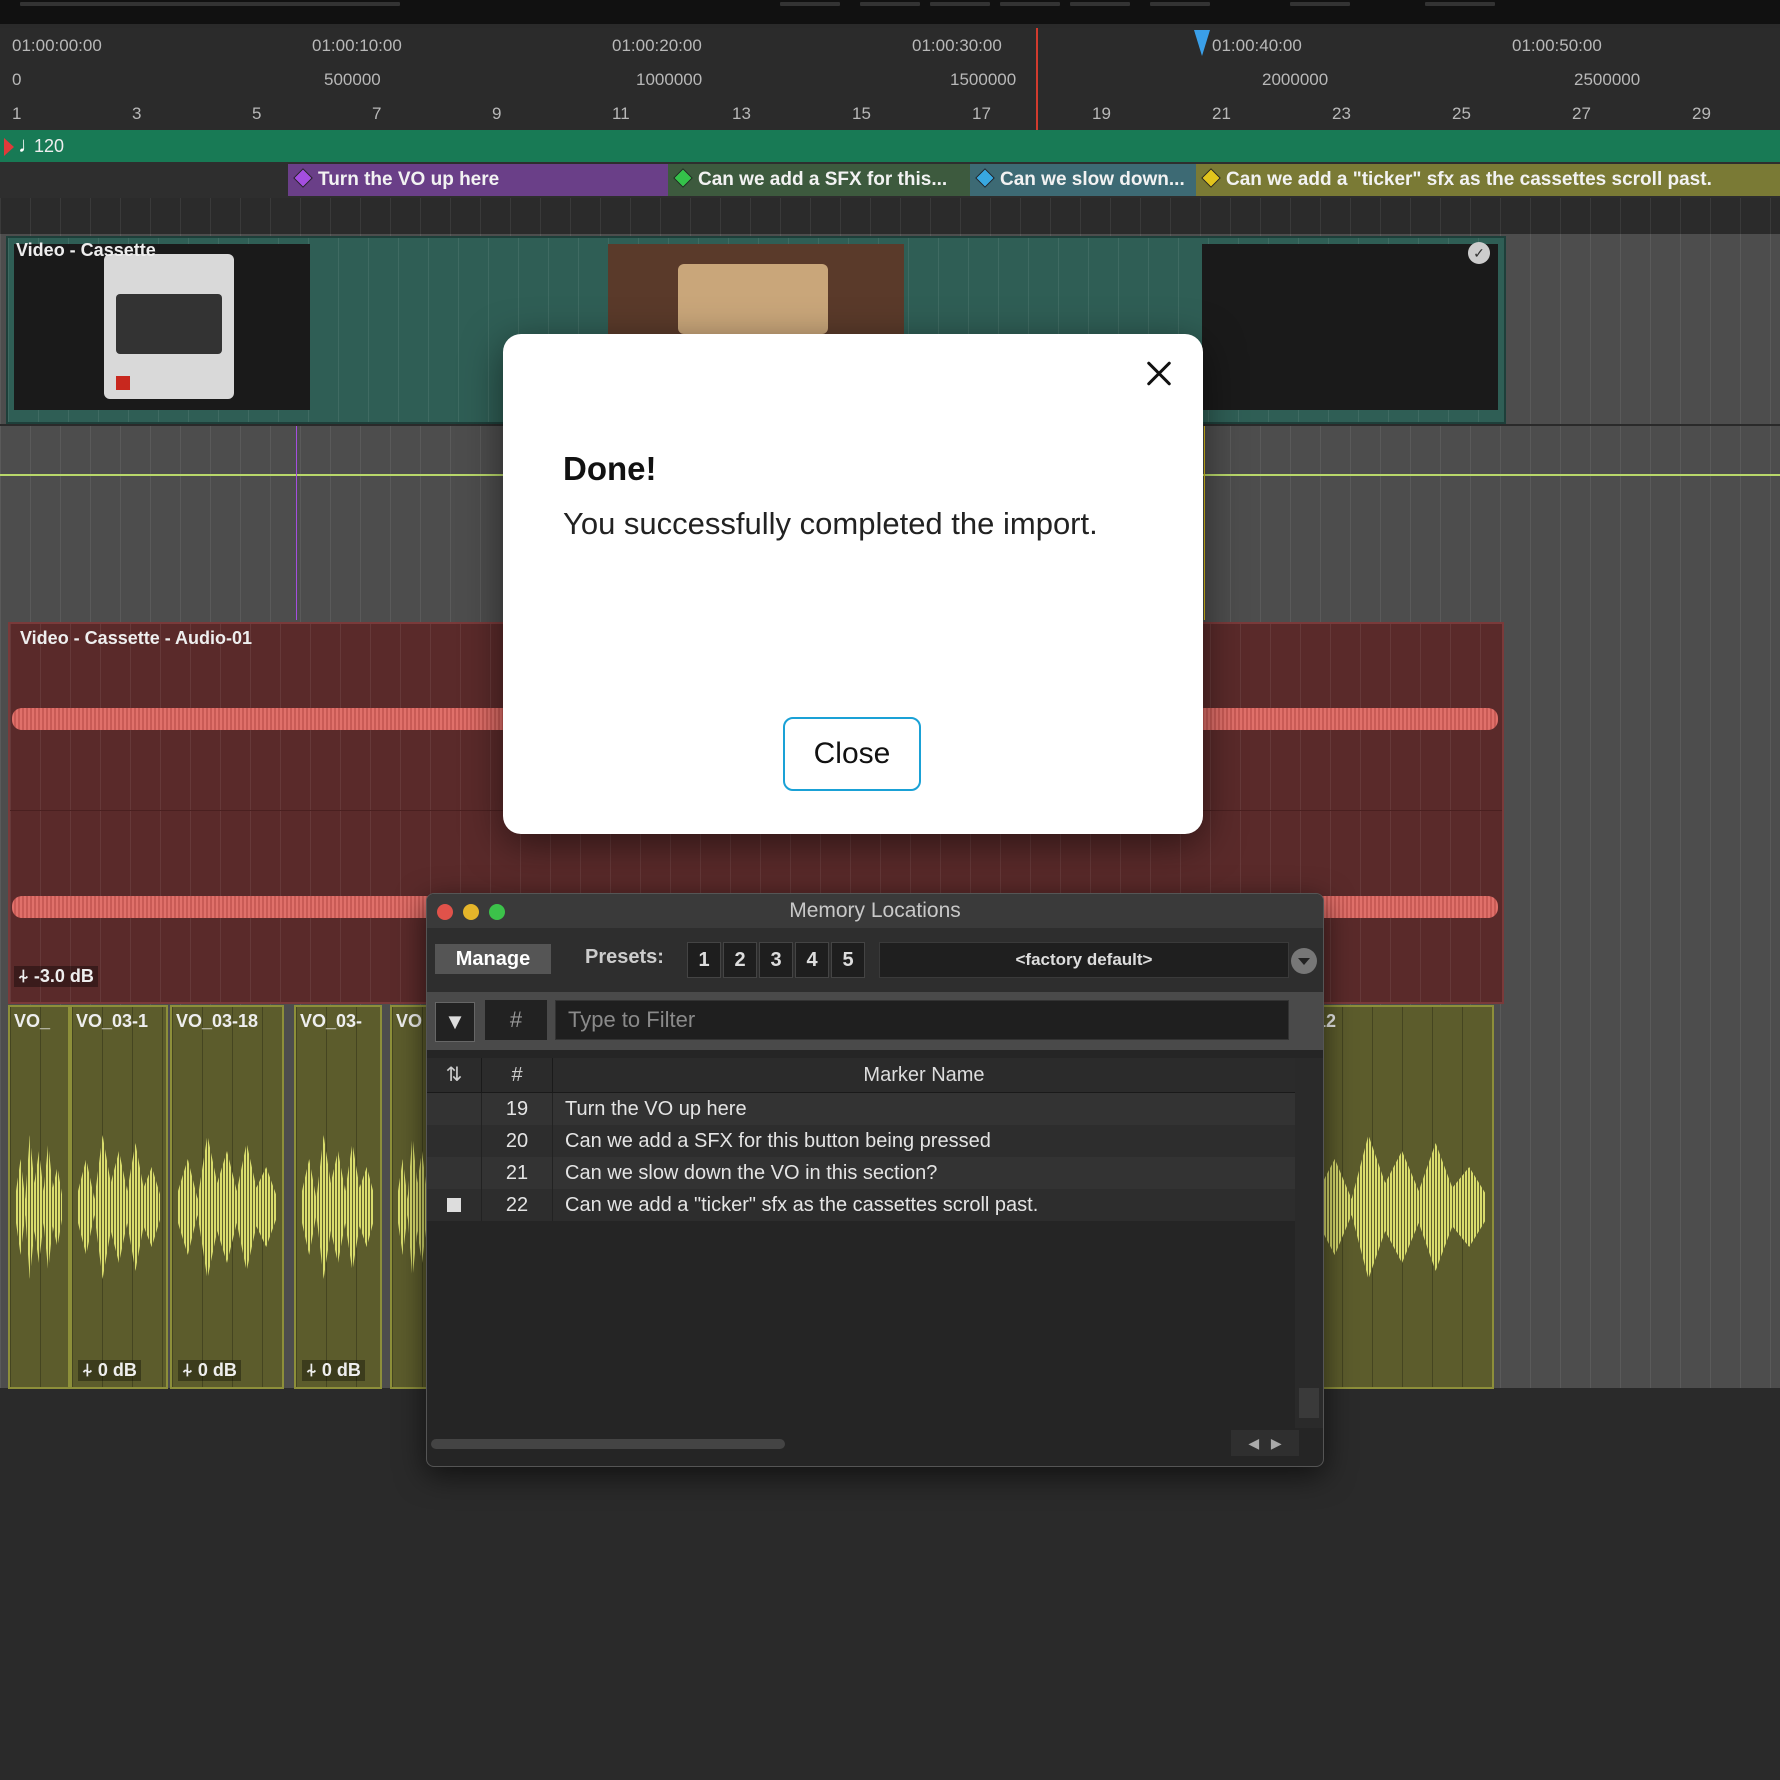  What do you see at coordinates (740, 960) in the screenshot?
I see `preset-button-2: 2` at bounding box center [740, 960].